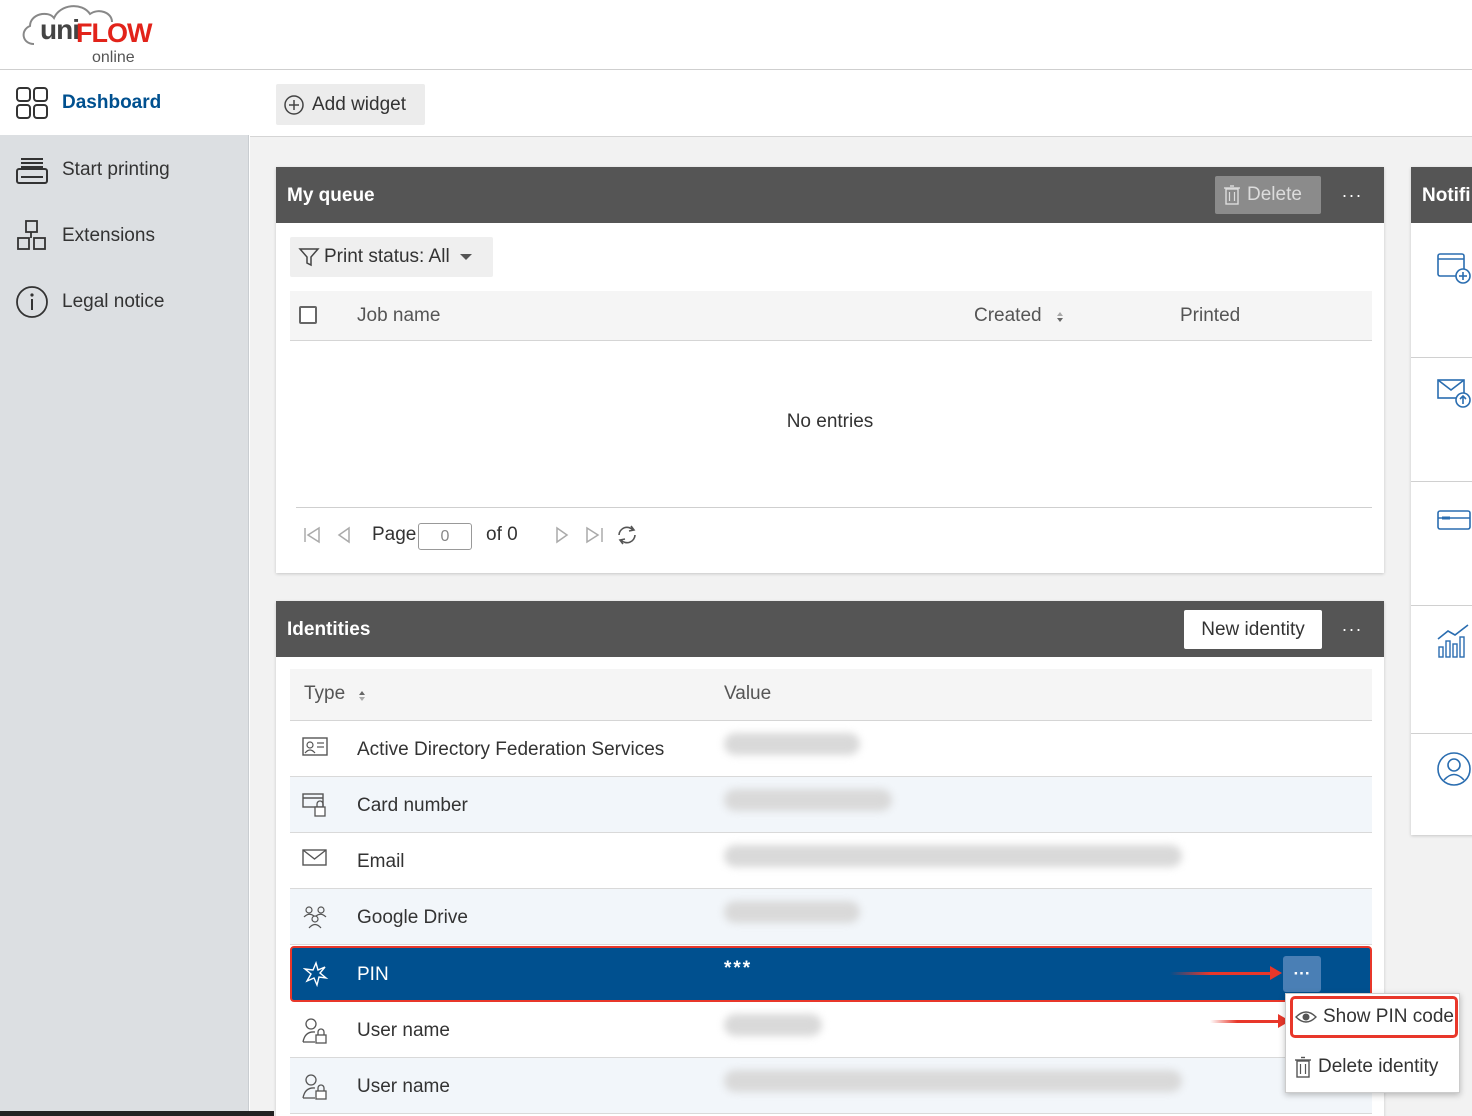 This screenshot has height=1116, width=1472. I want to click on mail-upload-icon, so click(1454, 395).